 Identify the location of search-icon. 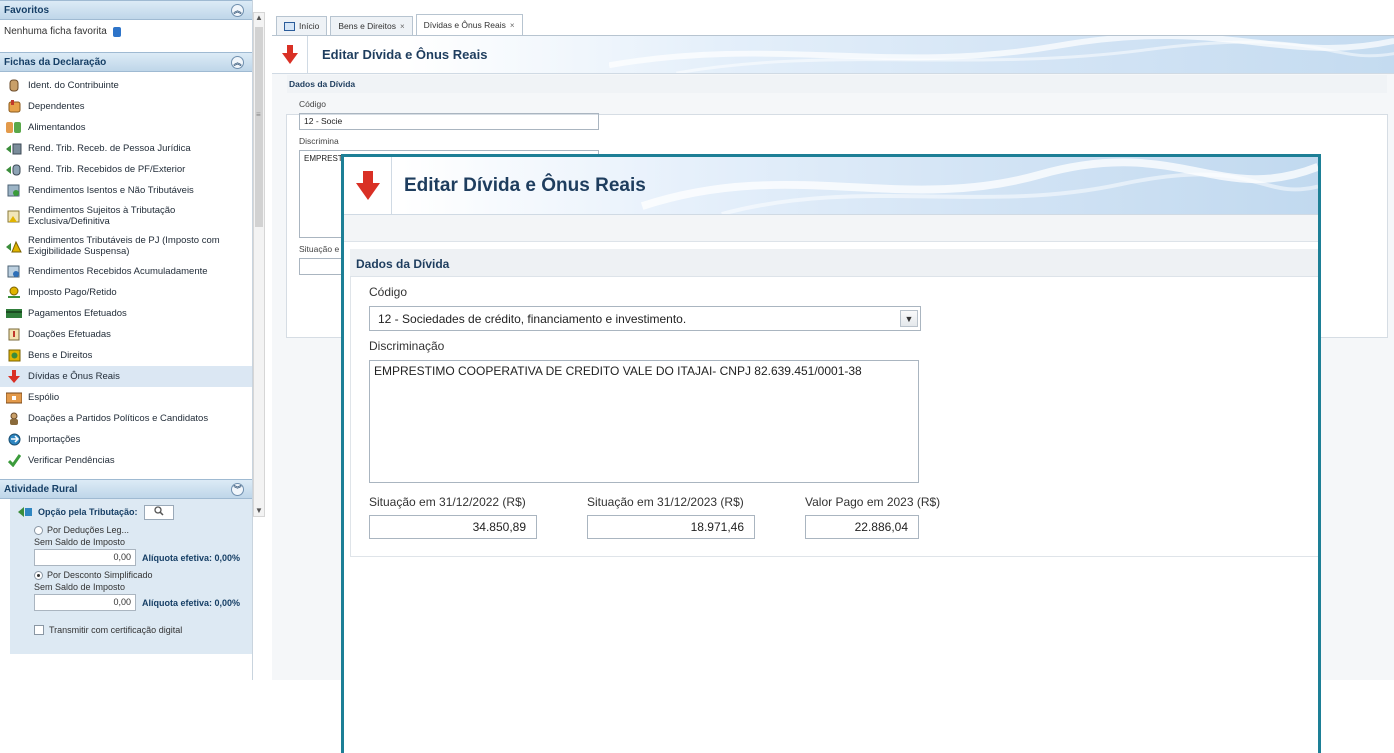
(158, 510).